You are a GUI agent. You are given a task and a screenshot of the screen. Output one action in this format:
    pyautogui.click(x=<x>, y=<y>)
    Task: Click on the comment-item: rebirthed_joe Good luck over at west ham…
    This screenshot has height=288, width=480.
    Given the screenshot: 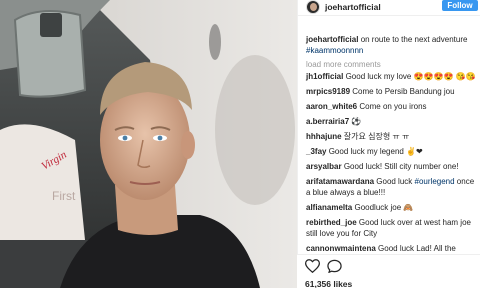 What is the action you would take?
    pyautogui.click(x=392, y=228)
    